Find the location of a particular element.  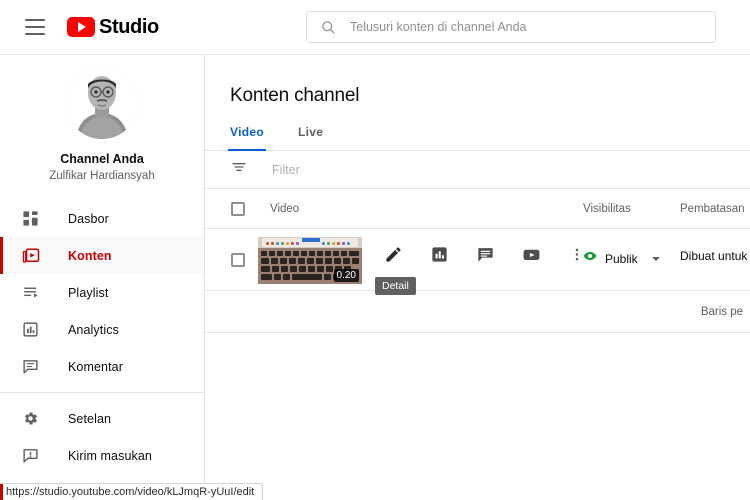

row-action-bar is located at coordinates (485, 254).